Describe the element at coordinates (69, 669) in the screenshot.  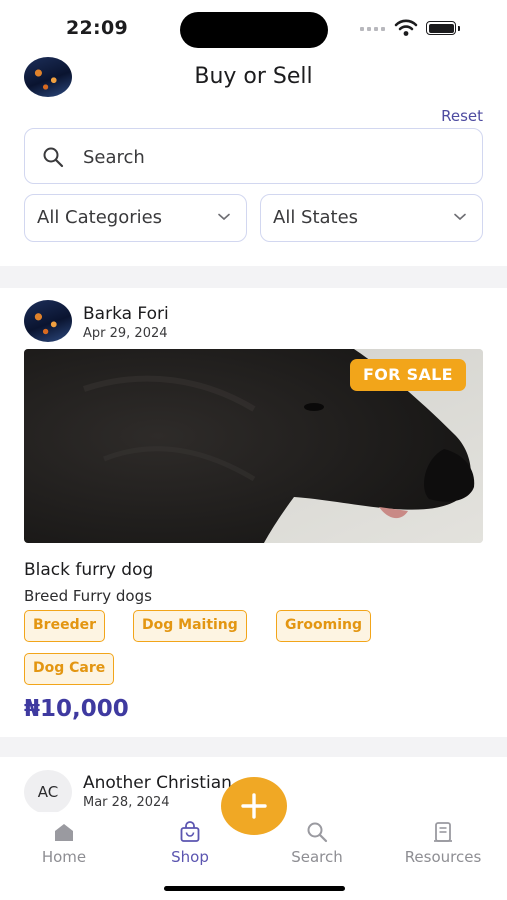
I see `tag-dog-care: Dog Care` at that location.